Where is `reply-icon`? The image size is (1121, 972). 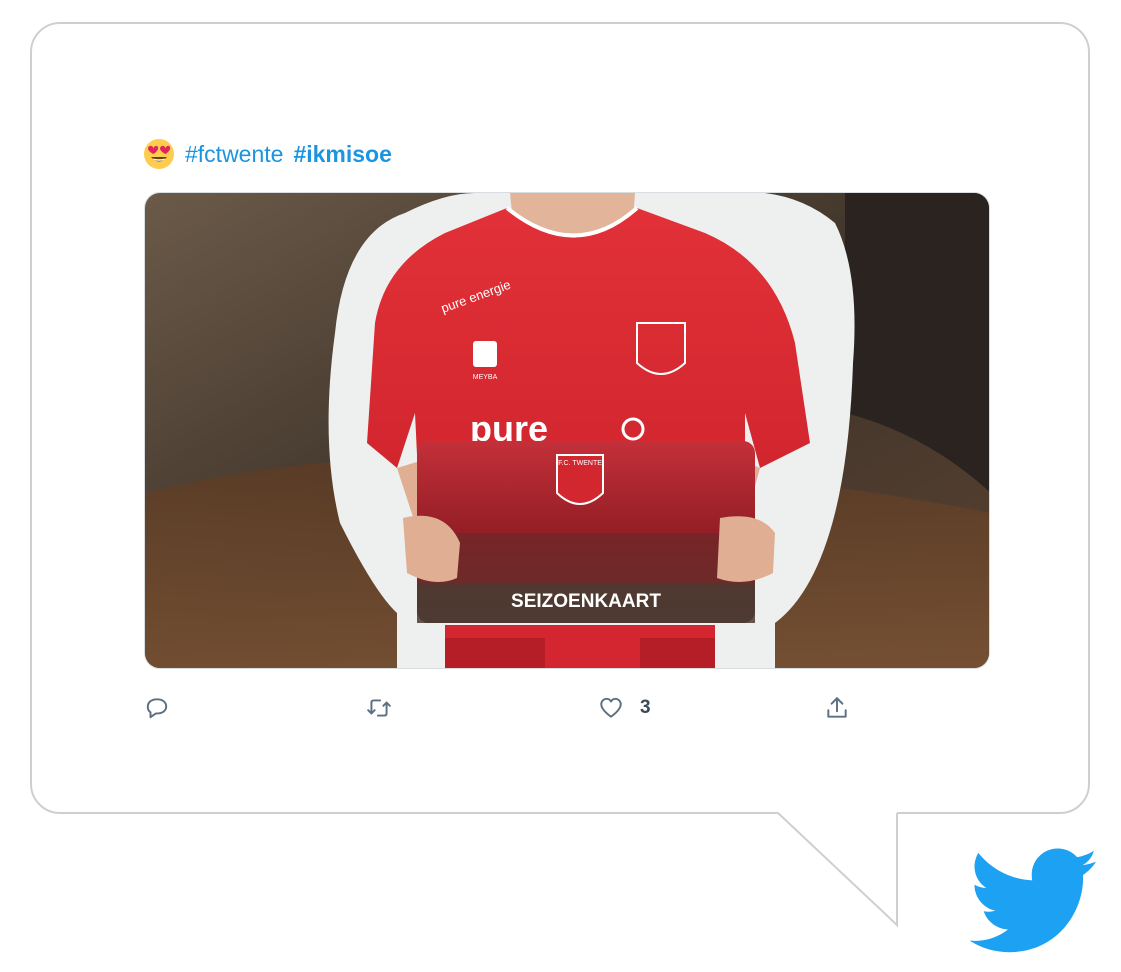 reply-icon is located at coordinates (157, 708).